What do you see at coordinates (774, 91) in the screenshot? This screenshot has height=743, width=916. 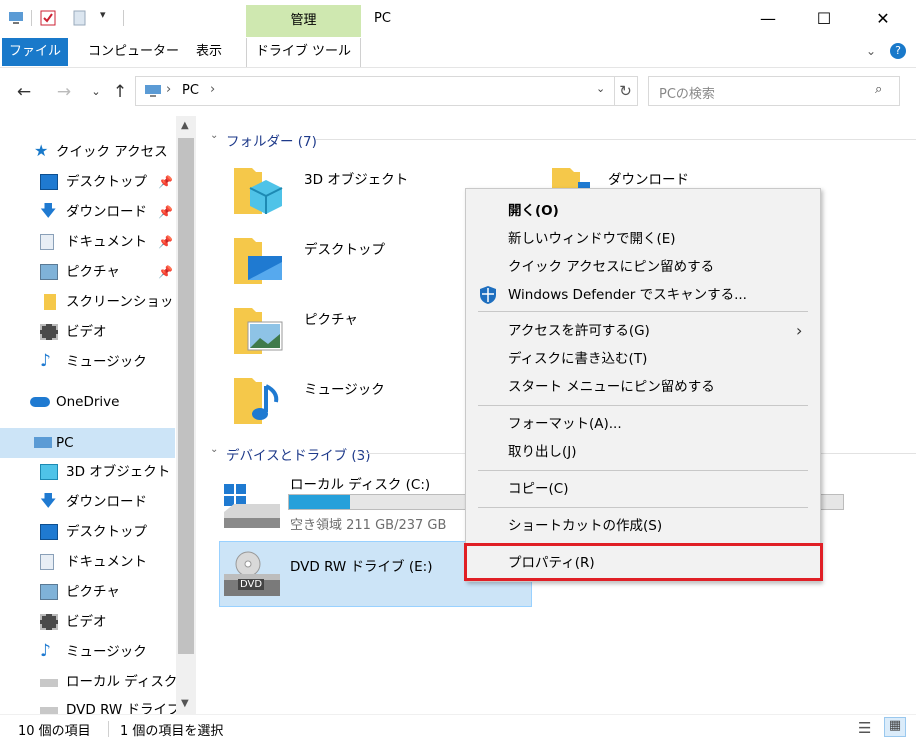 I see `search-box: PCの検索 ⌕` at bounding box center [774, 91].